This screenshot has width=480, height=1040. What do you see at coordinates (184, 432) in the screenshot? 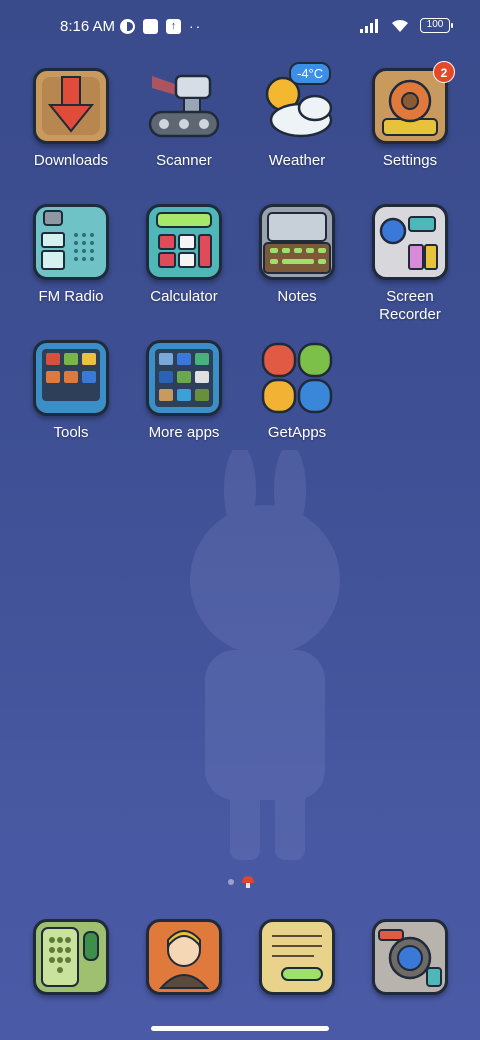
I see `app-label: More apps` at bounding box center [184, 432].